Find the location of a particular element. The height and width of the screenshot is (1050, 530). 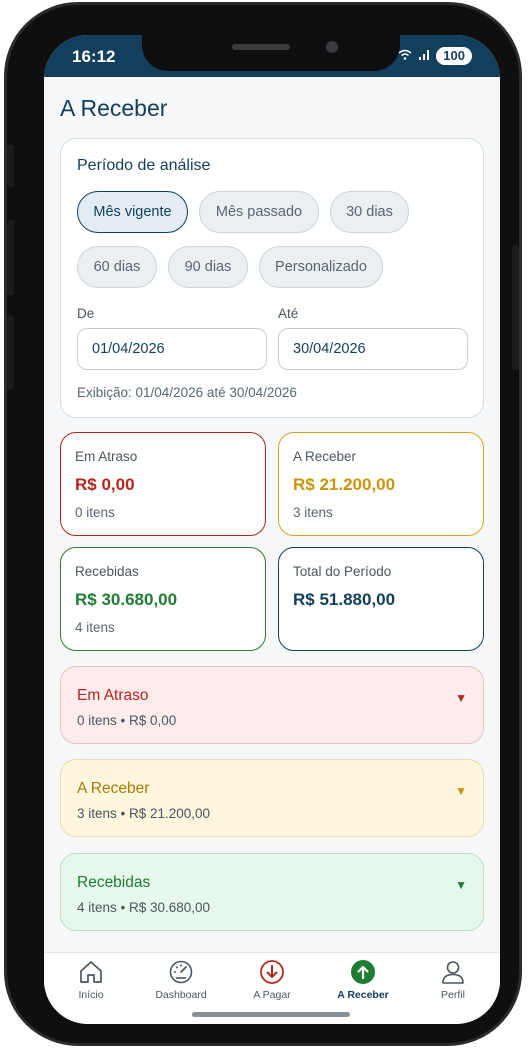

stat-card-recebidas: Recebidas R$ 30.680,00 4 itens is located at coordinates (163, 599).